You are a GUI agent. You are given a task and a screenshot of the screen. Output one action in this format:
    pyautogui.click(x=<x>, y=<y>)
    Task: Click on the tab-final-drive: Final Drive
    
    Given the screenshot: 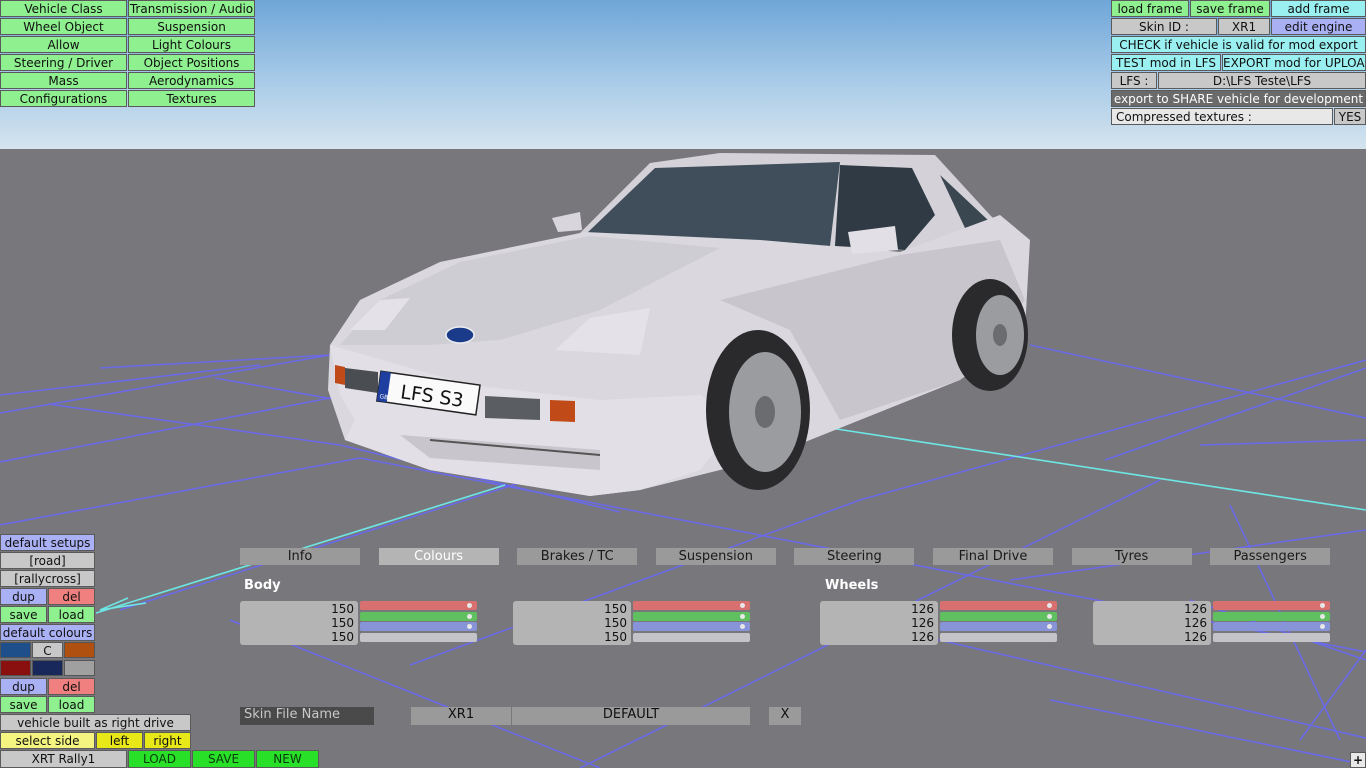 What is the action you would take?
    pyautogui.click(x=993, y=556)
    